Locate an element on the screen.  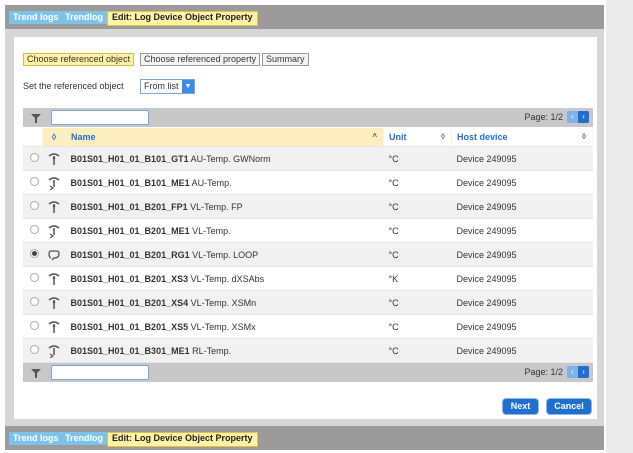
scrollbar-track is located at coordinates (619, 226).